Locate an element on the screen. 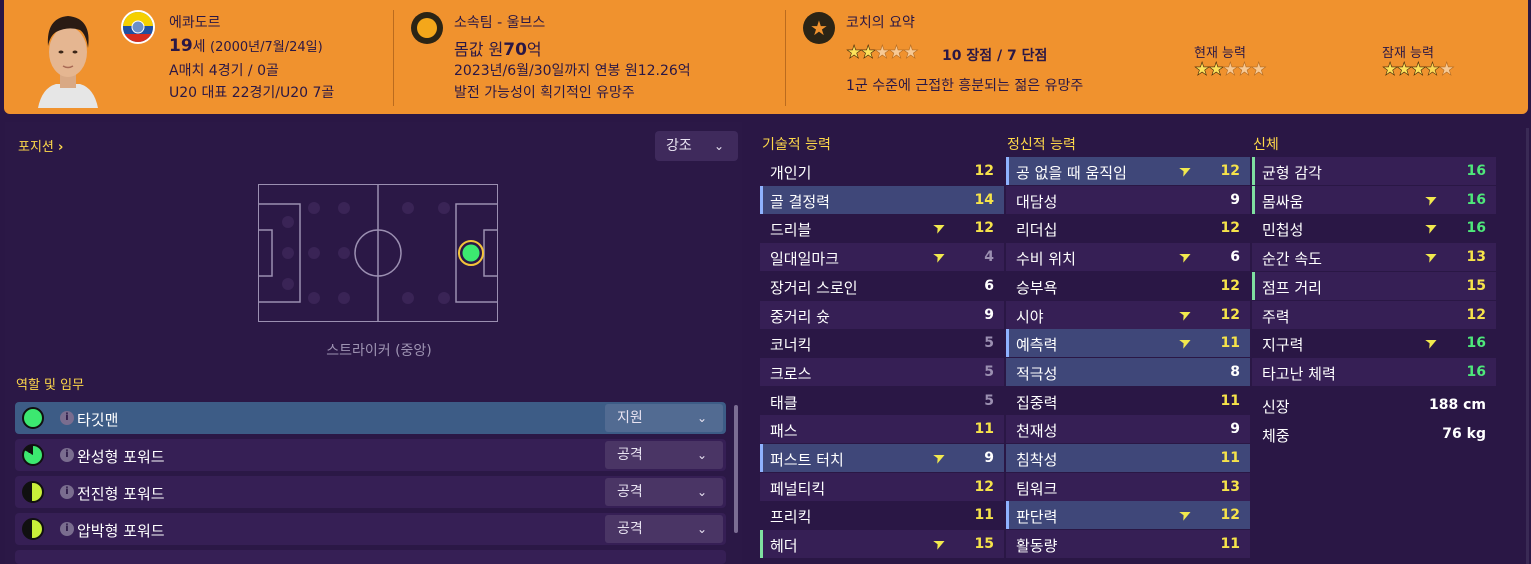  attribute-row: 순간 속도 ➤ 13 is located at coordinates (1374, 257).